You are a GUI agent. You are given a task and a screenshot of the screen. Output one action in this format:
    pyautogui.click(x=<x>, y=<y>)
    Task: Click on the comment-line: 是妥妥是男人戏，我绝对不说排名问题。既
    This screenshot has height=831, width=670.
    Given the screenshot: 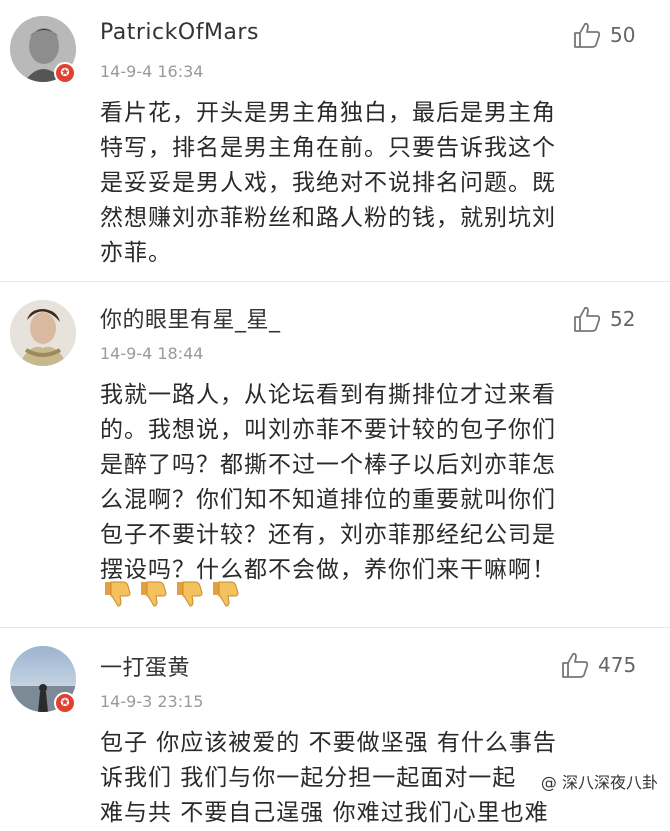 What is the action you would take?
    pyautogui.click(x=328, y=183)
    